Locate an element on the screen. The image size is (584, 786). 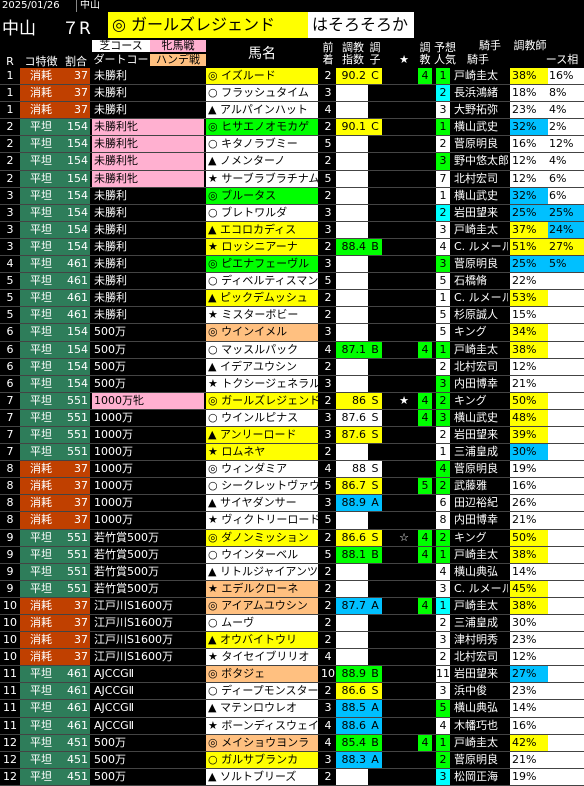
venue-tab: 中山 is located at coordinates (93, 6).